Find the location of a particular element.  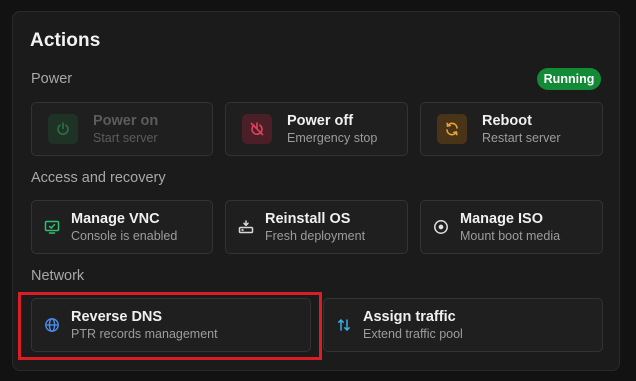

swap-vertical-icon is located at coordinates (344, 325).